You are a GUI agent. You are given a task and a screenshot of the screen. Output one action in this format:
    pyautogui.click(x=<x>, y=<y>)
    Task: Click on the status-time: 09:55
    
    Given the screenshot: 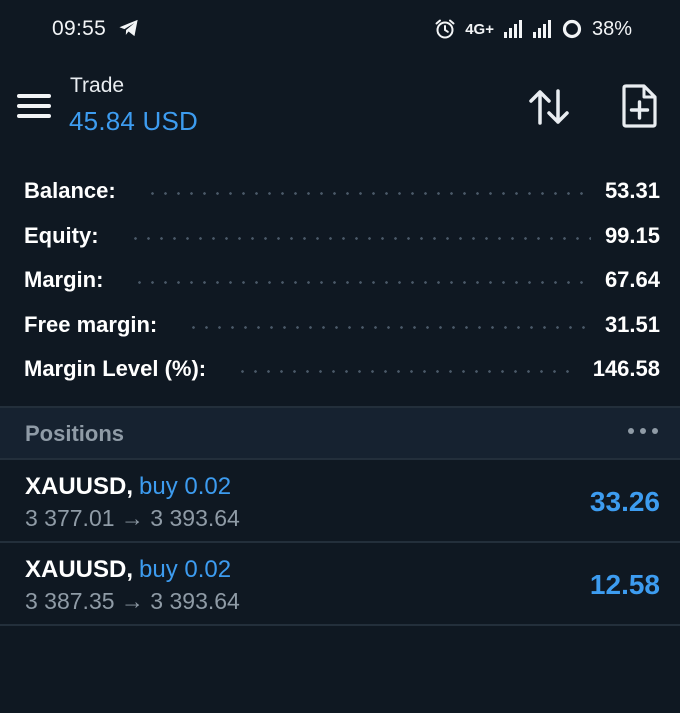 What is the action you would take?
    pyautogui.click(x=79, y=28)
    